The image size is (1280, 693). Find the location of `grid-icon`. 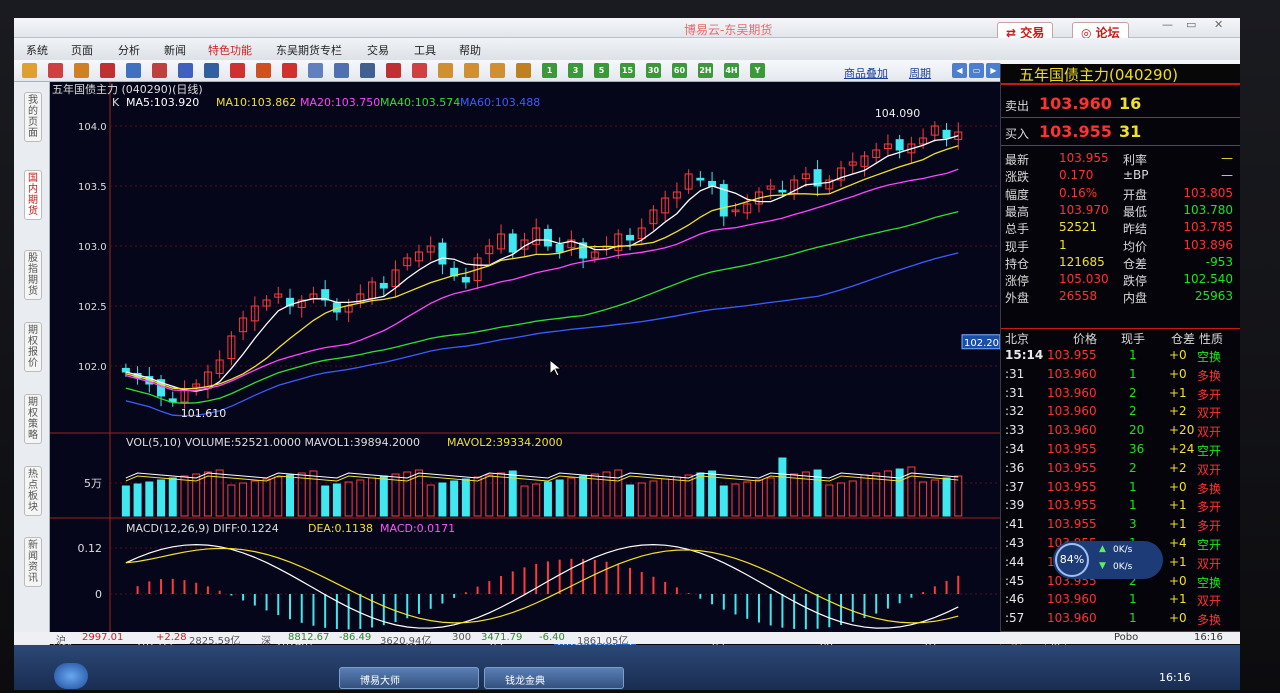

grid-icon is located at coordinates (367, 70).